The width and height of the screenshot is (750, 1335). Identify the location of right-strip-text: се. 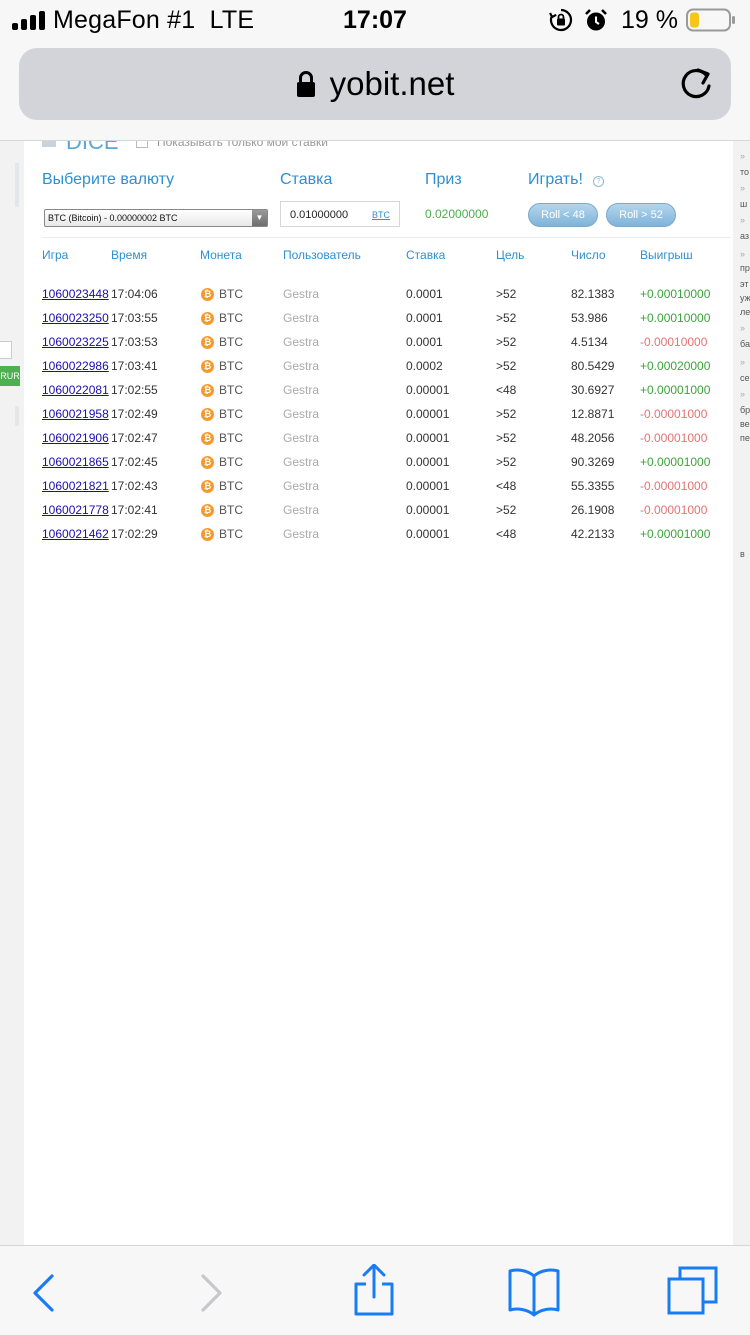
(745, 378).